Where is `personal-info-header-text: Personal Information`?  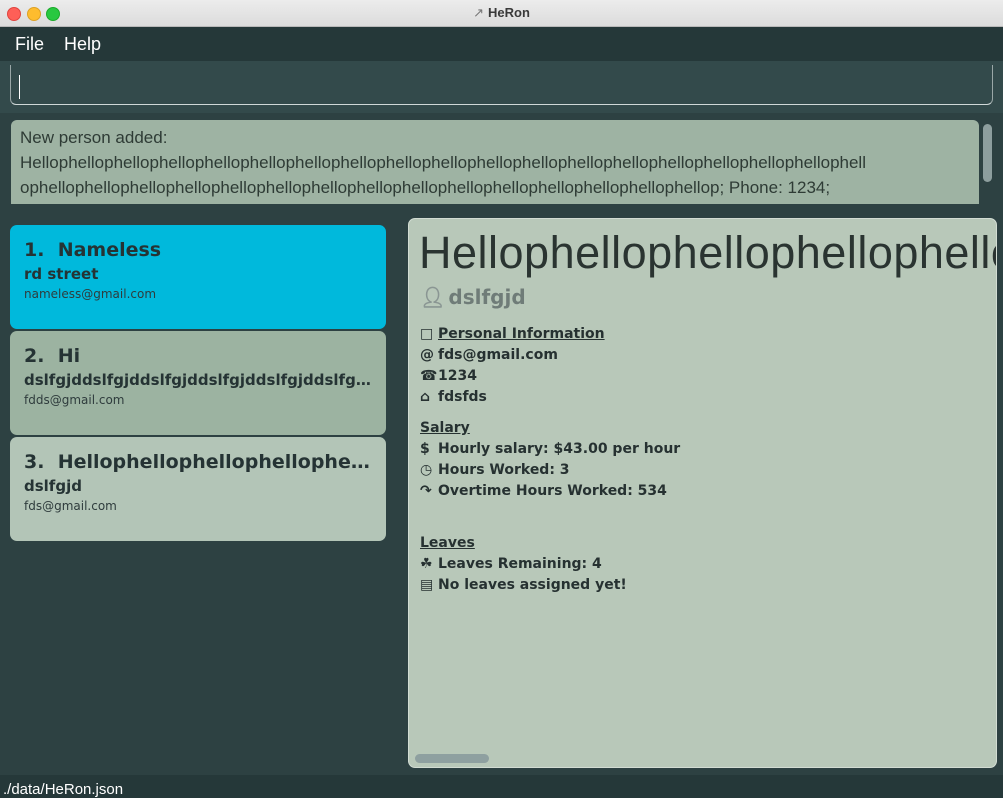
personal-info-header-text: Personal Information is located at coordinates (521, 334).